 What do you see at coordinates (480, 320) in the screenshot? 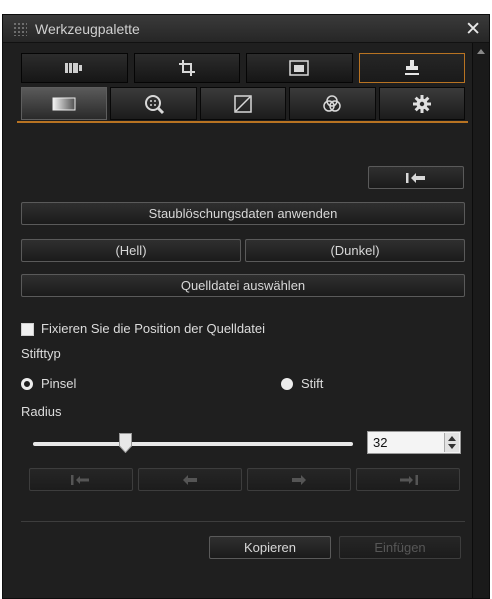
I see `vertical-scrollbar` at bounding box center [480, 320].